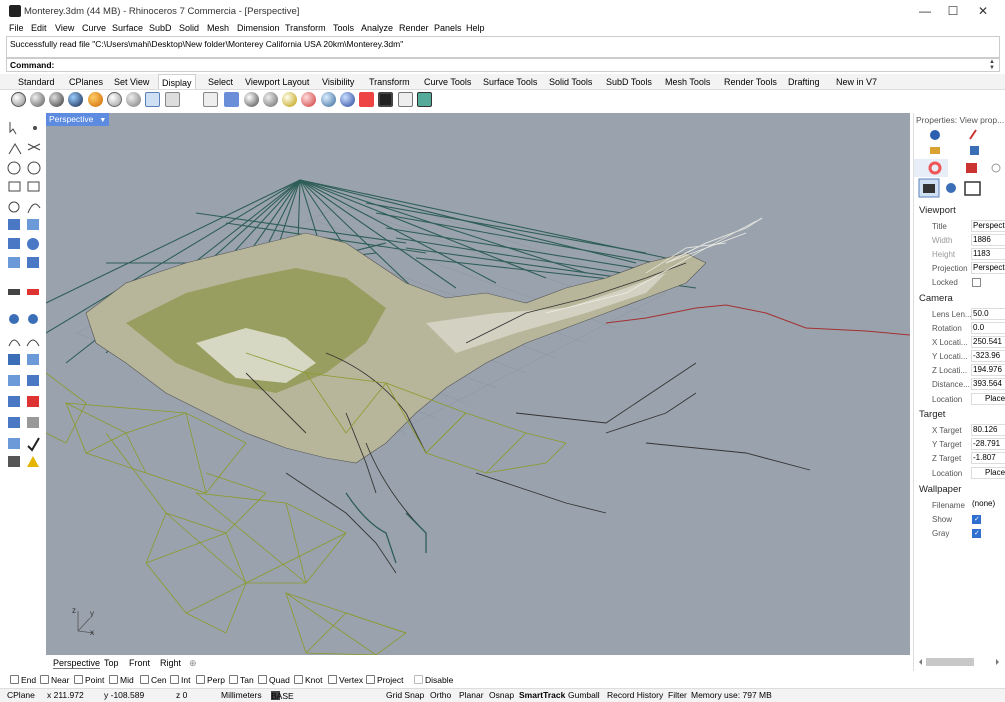 This screenshot has width=1005, height=702. Describe the element at coordinates (929, 188) in the screenshot. I see `camera-icon` at that location.